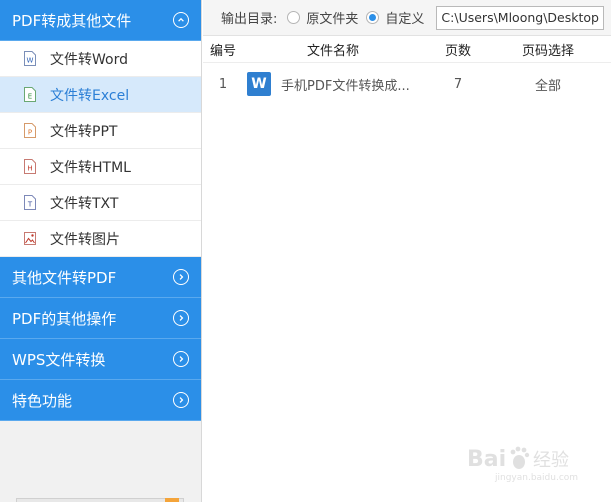  I want to click on section-label: WPS文件转换, so click(59, 359).